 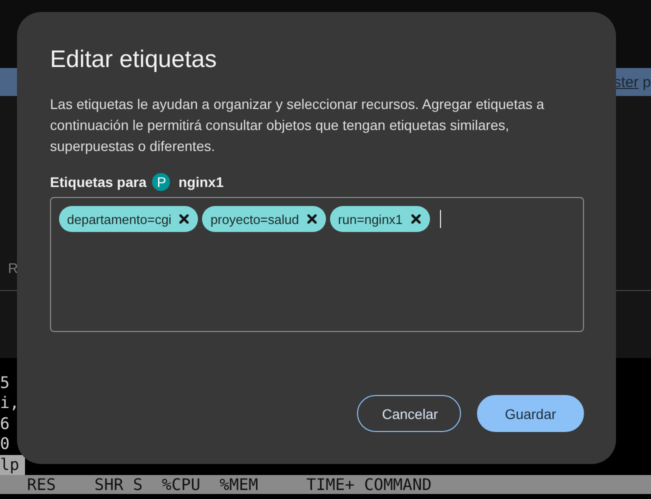 What do you see at coordinates (409, 413) in the screenshot?
I see `cancel-button: Cancelar` at bounding box center [409, 413].